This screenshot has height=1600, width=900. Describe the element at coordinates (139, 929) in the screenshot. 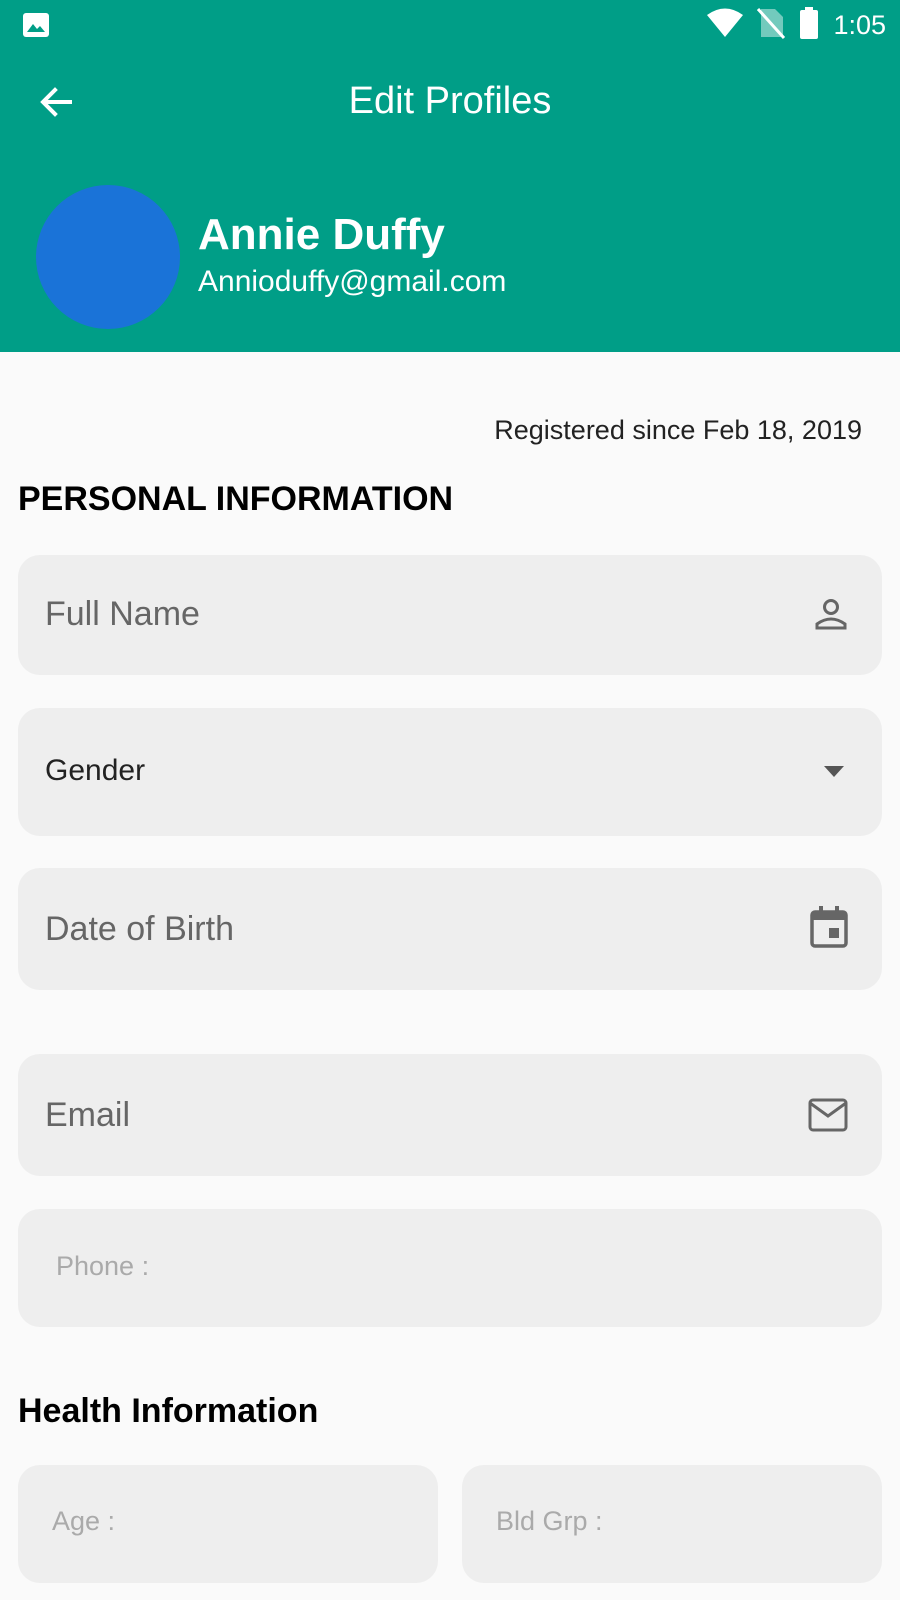

I see `dob-placeholder: Date of Birth` at that location.